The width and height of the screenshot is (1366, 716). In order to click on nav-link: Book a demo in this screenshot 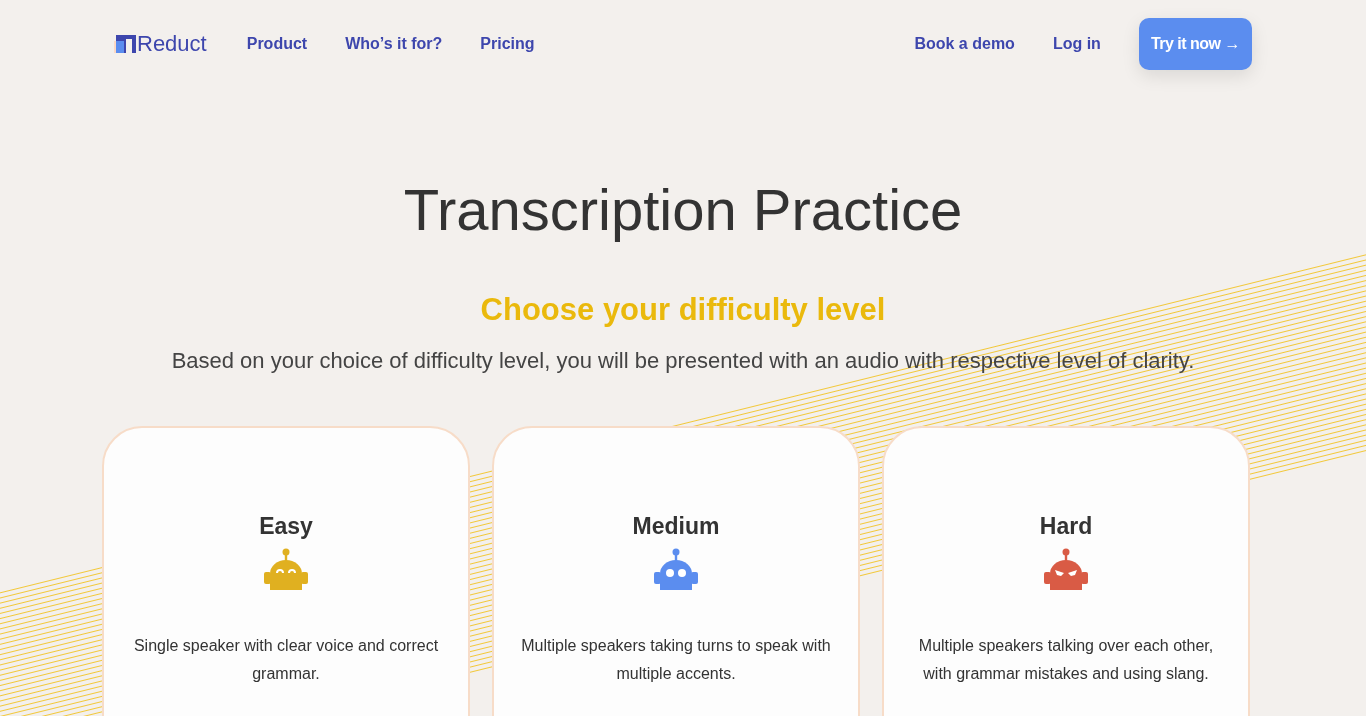, I will do `click(964, 44)`.